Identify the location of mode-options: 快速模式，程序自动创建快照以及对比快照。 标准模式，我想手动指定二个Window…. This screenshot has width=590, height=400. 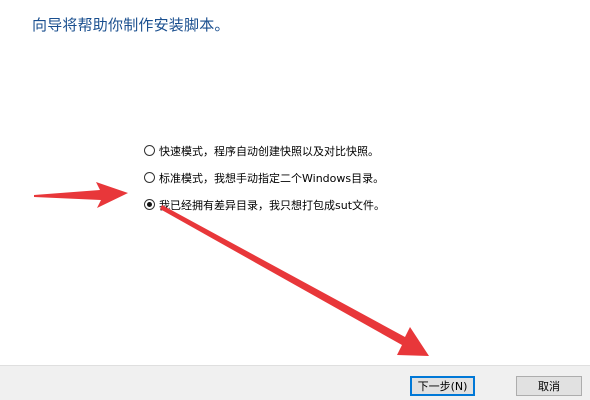
(264, 177).